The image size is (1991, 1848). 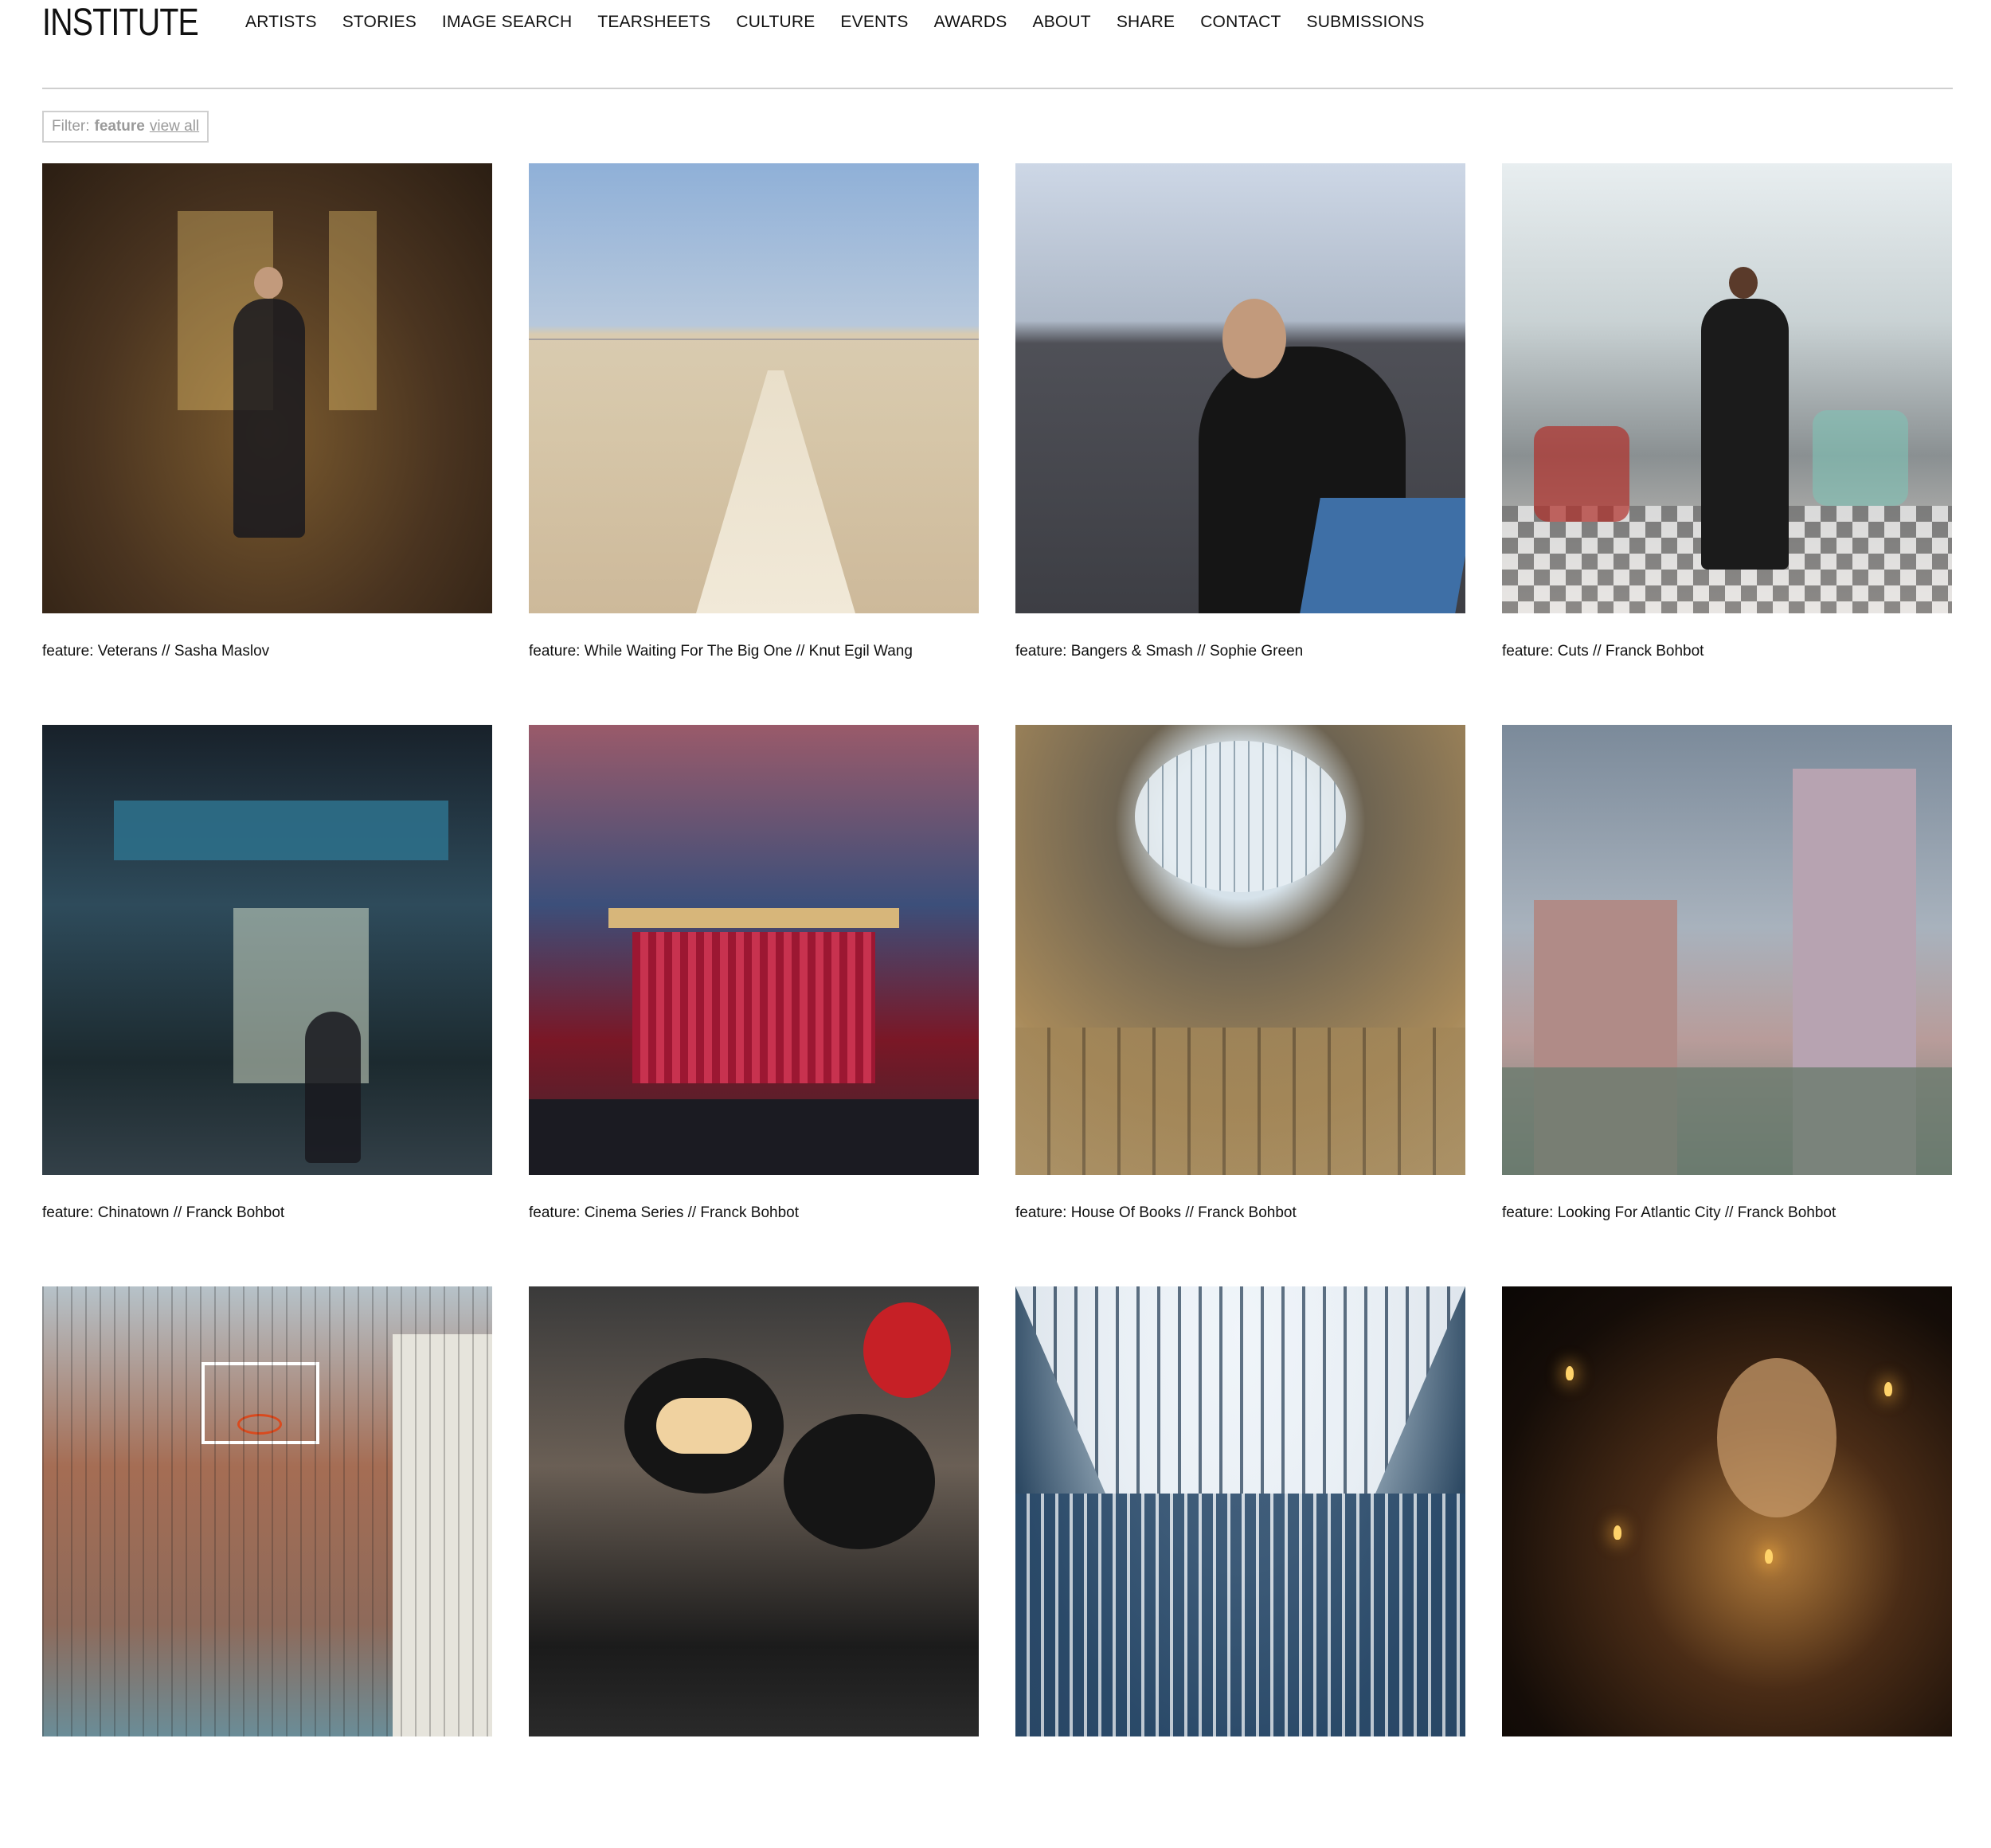 What do you see at coordinates (1159, 651) in the screenshot?
I see `card-caption: feature: Bangers & Smash // Sophie Green` at bounding box center [1159, 651].